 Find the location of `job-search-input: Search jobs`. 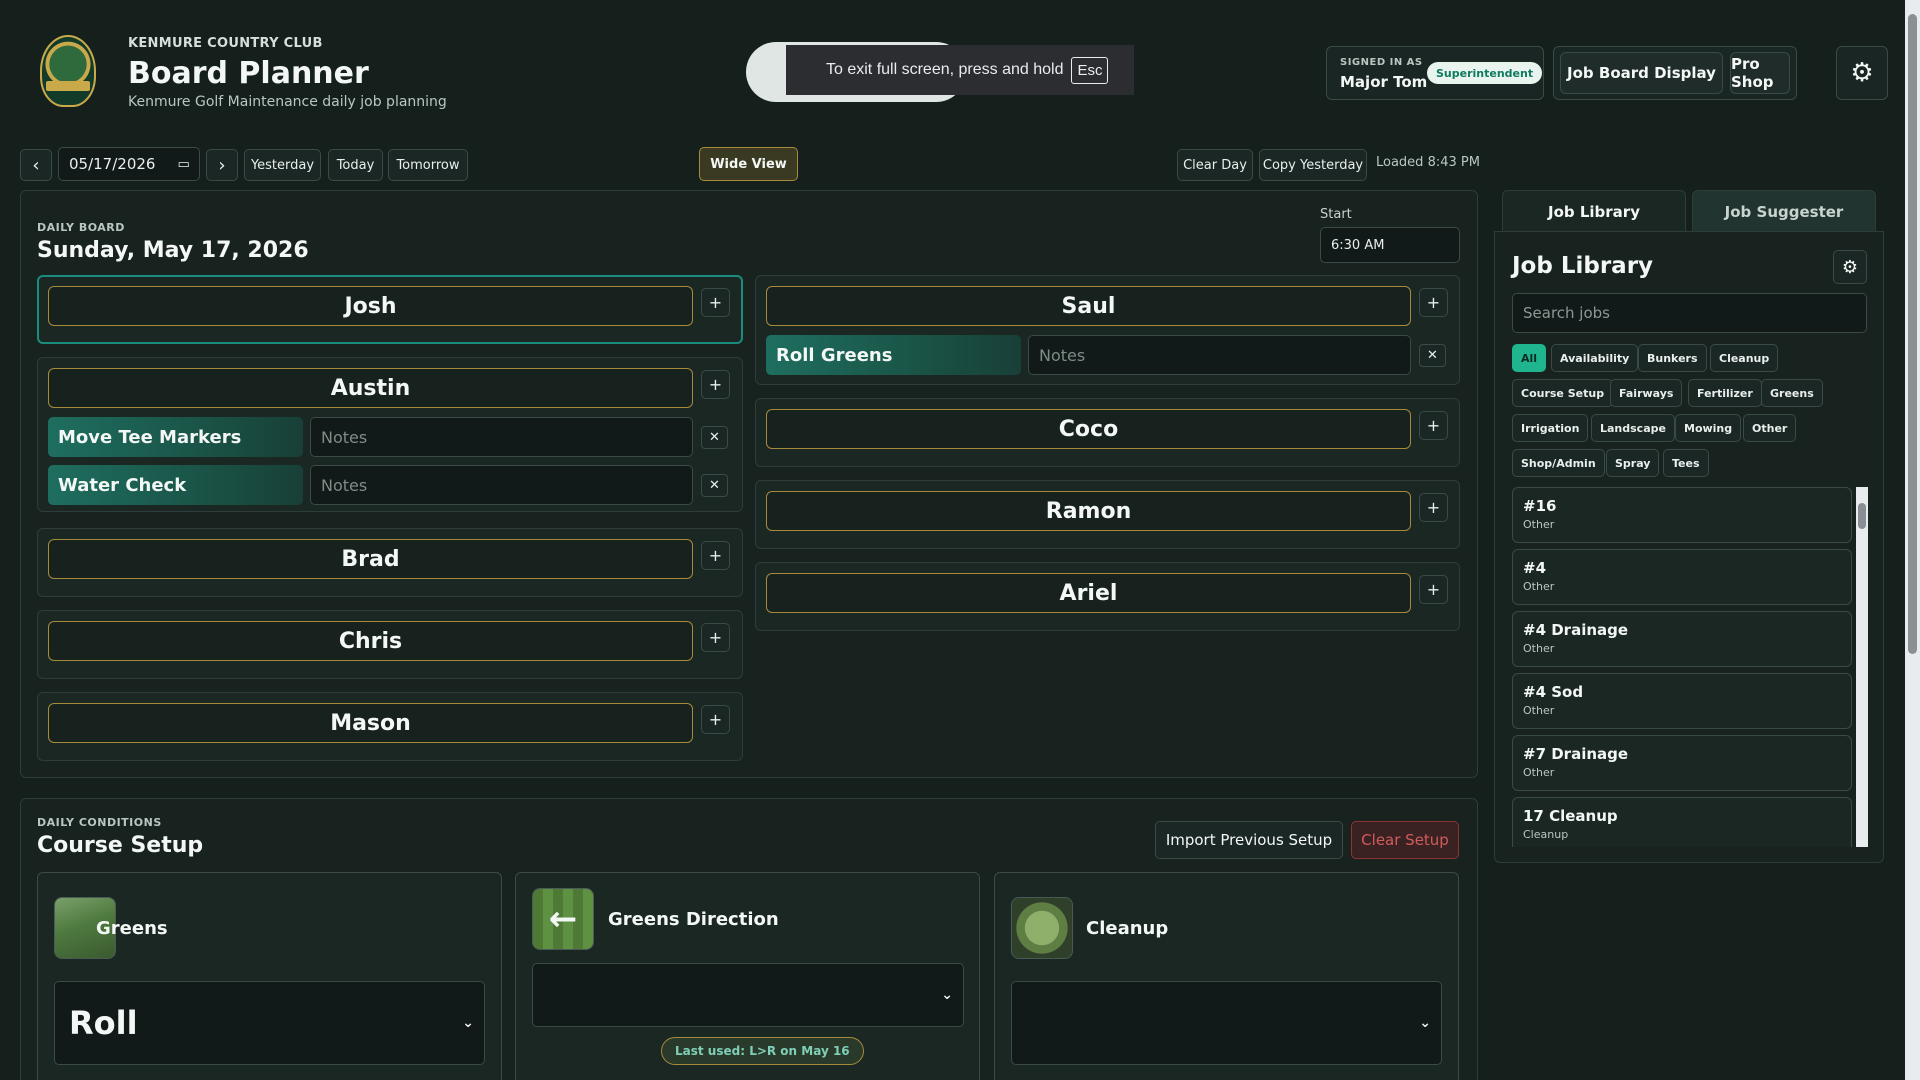

job-search-input: Search jobs is located at coordinates (1689, 313).